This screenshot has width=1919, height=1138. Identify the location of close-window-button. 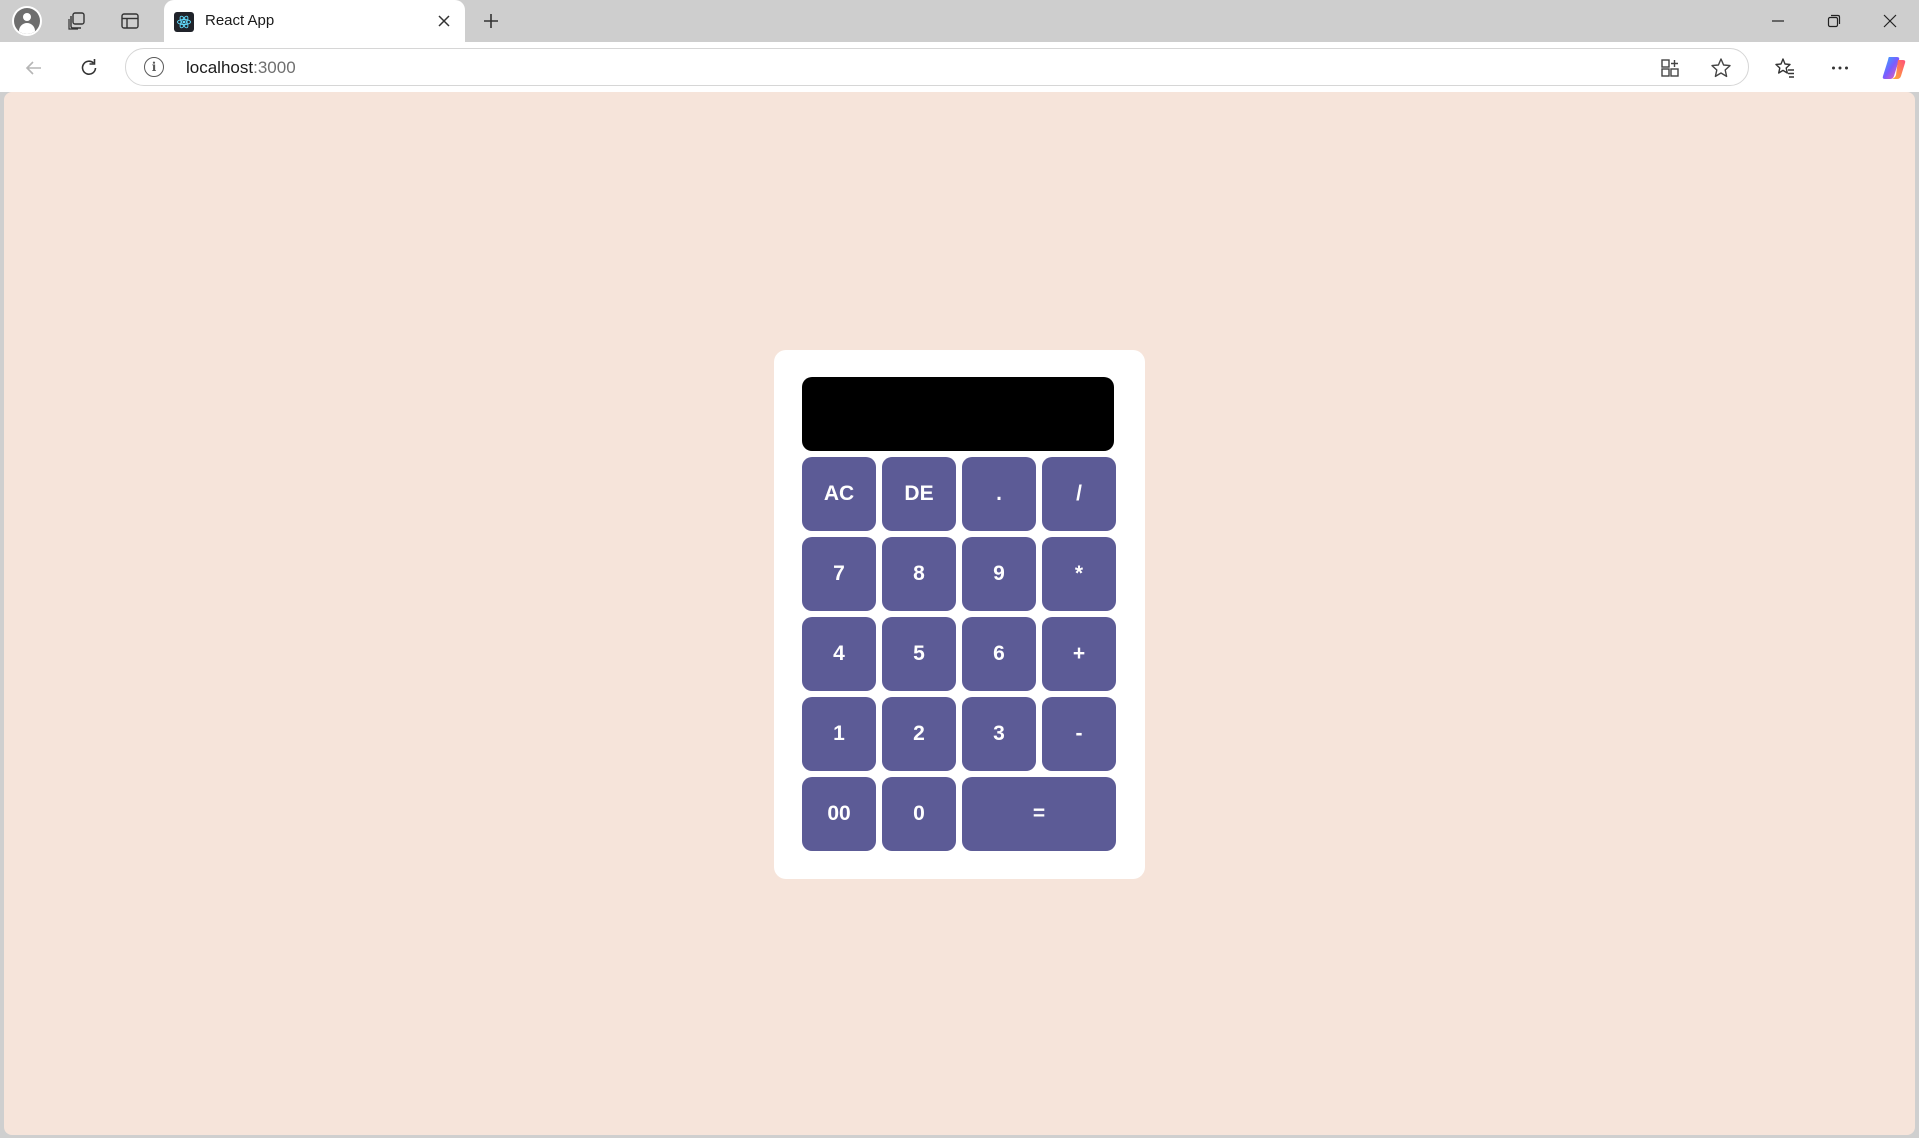
(1890, 21).